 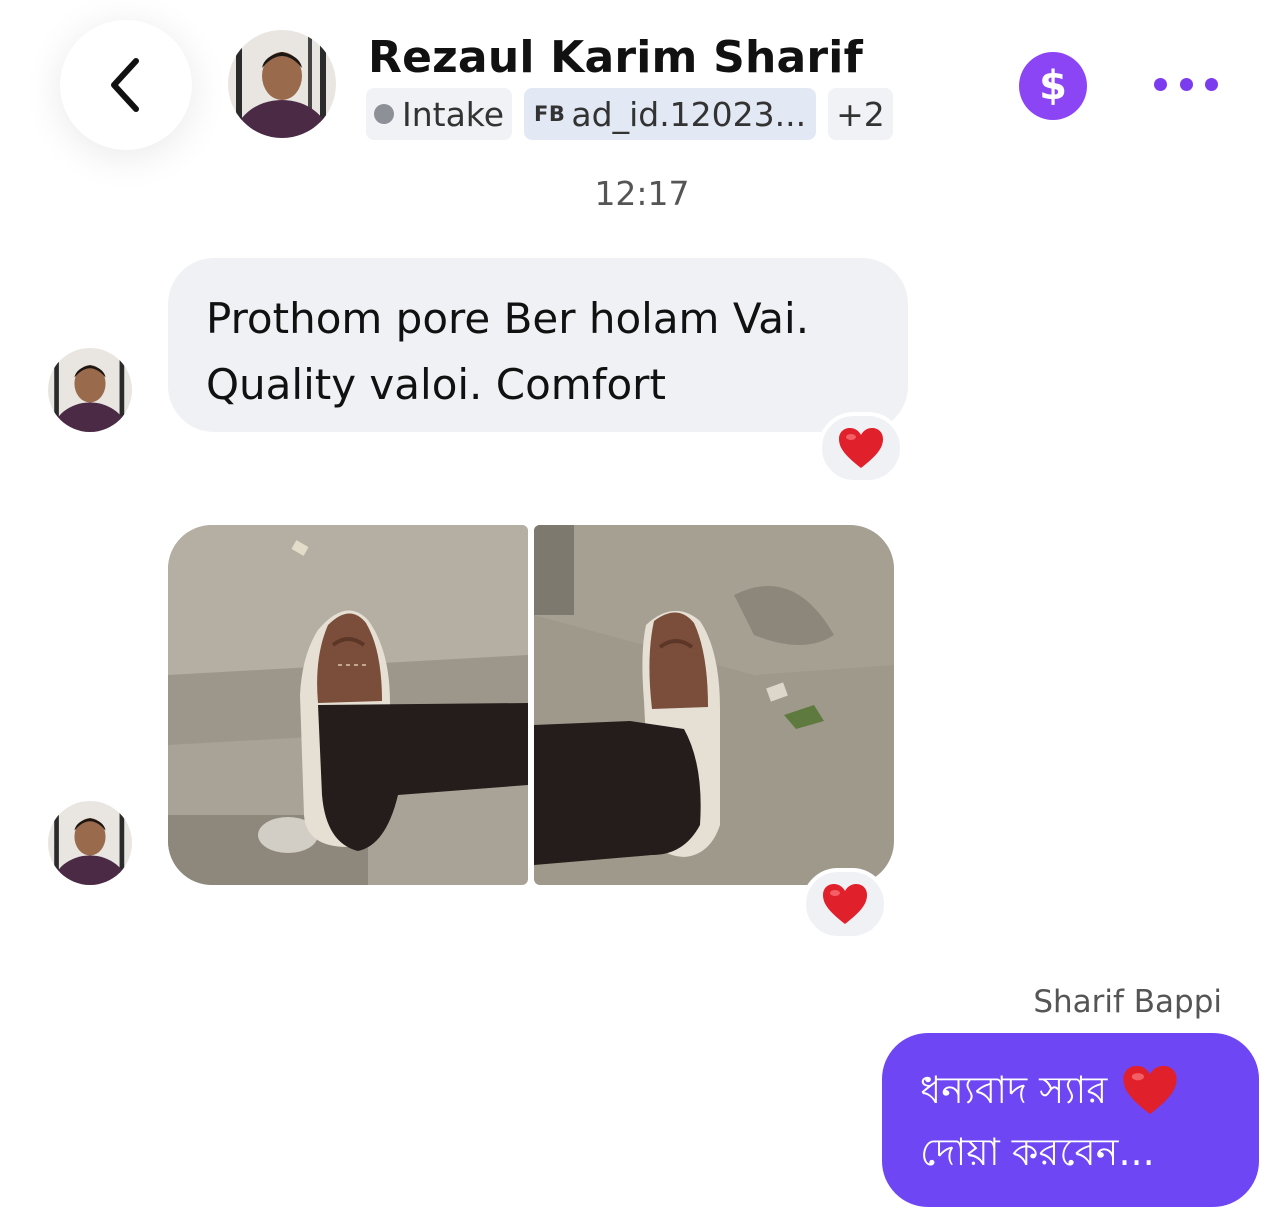 I want to click on more-options-icon, so click(x=1160, y=84).